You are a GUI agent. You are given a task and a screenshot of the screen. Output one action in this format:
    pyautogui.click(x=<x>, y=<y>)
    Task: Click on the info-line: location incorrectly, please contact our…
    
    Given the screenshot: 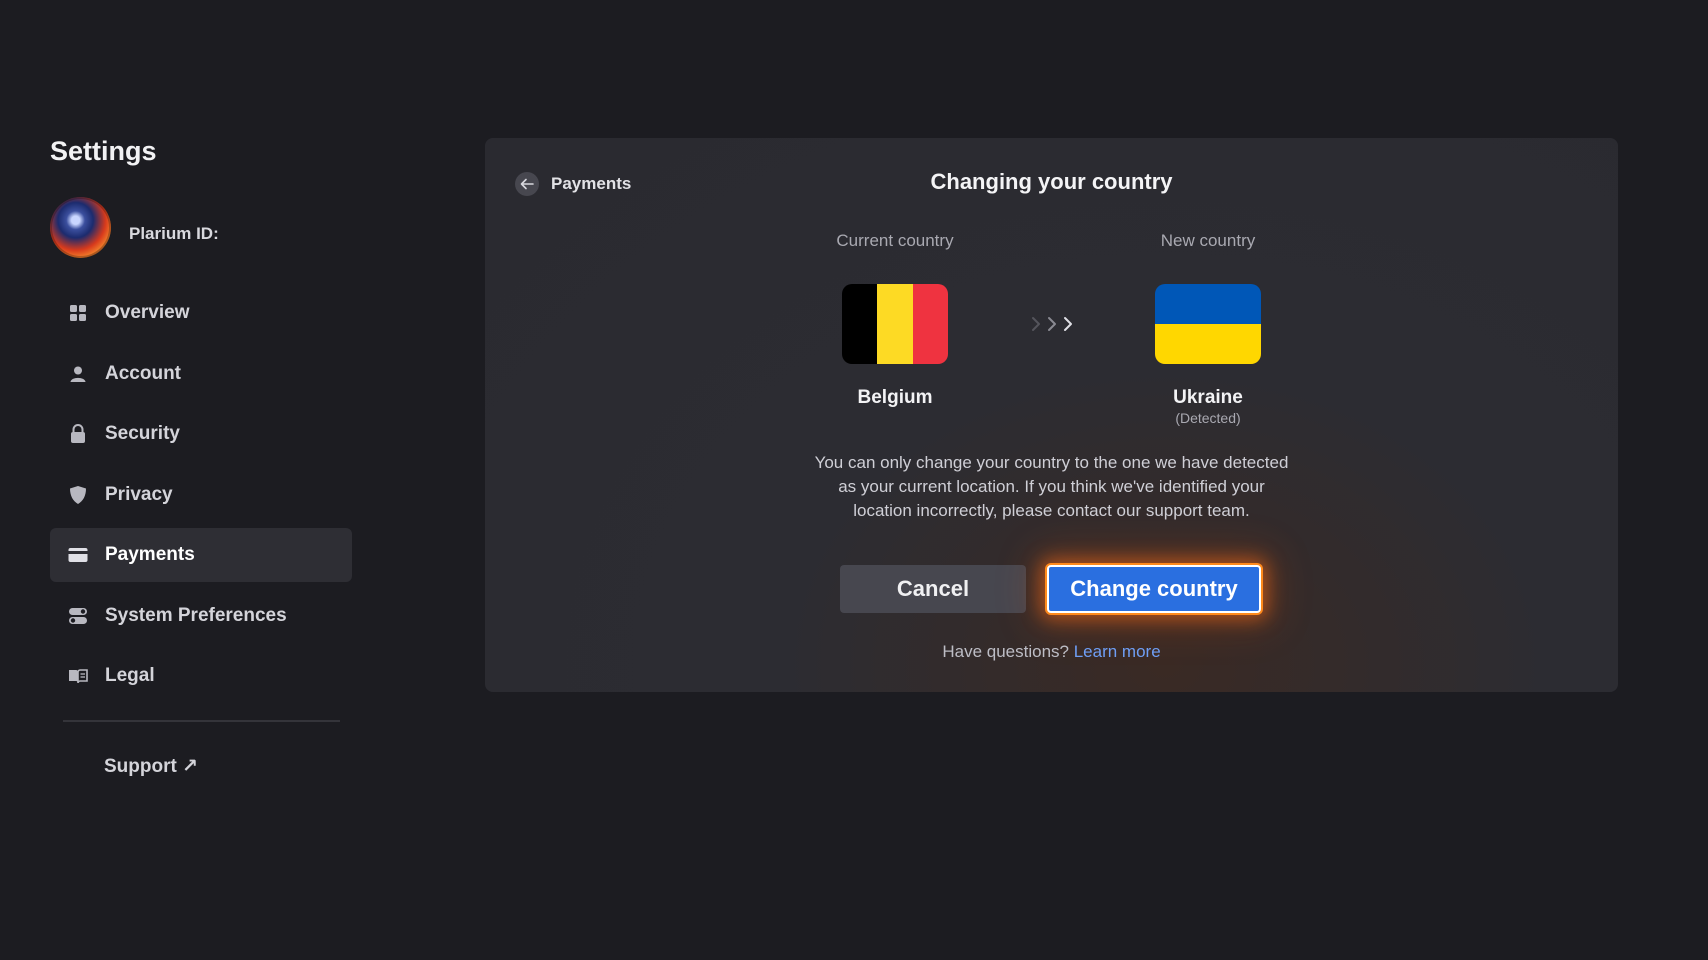 What is the action you would take?
    pyautogui.click(x=1051, y=510)
    